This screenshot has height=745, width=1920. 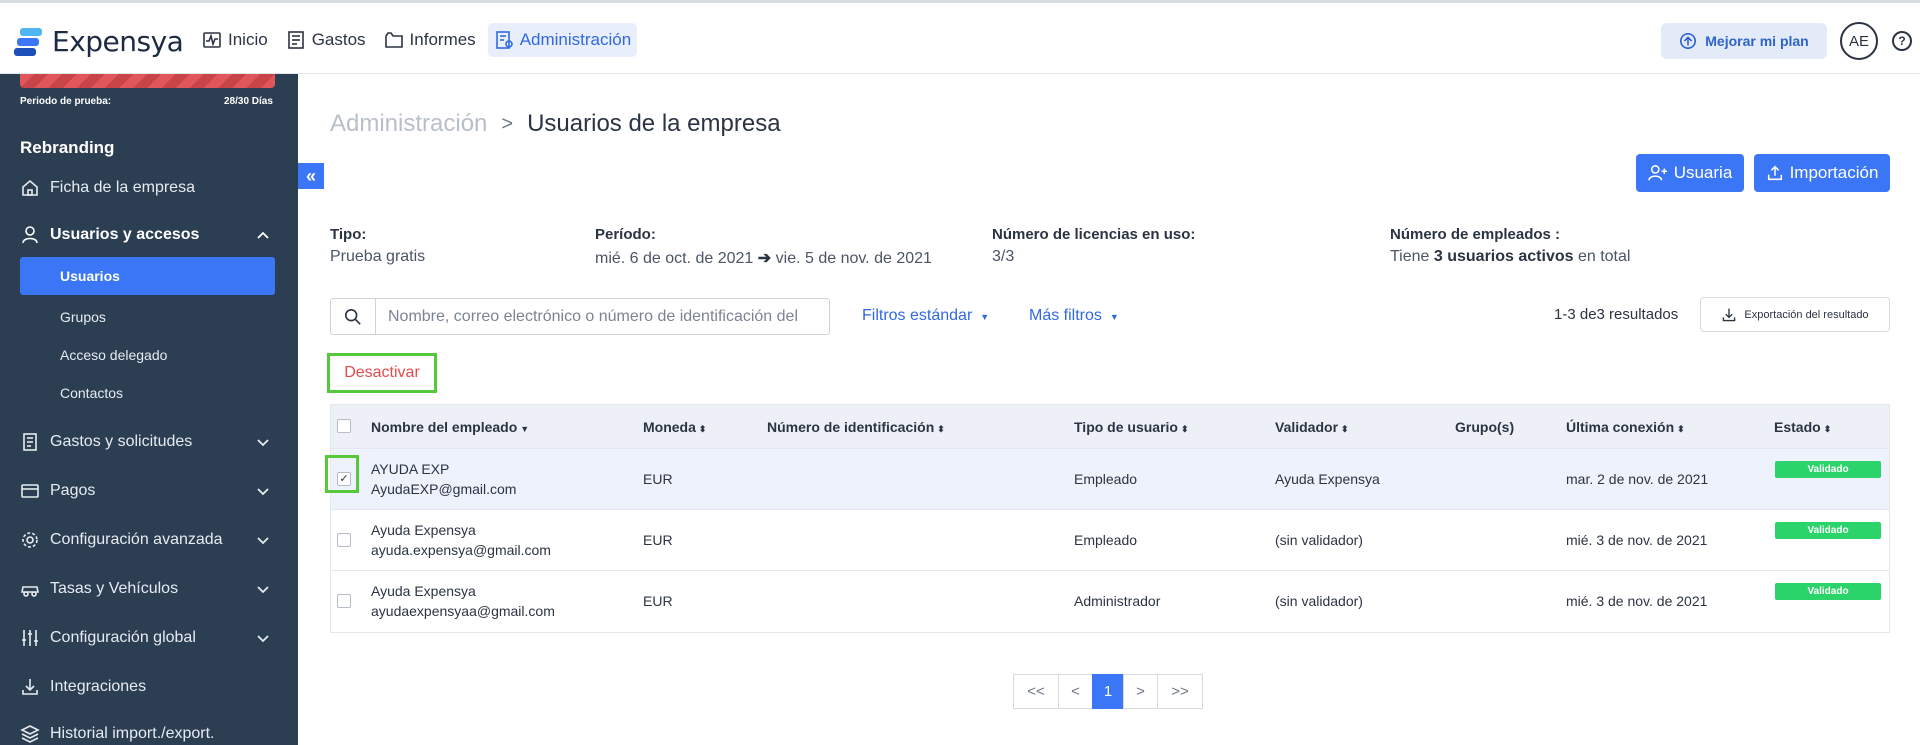 What do you see at coordinates (1094, 234) in the screenshot?
I see `licenses-label: Número de licencias en uso:` at bounding box center [1094, 234].